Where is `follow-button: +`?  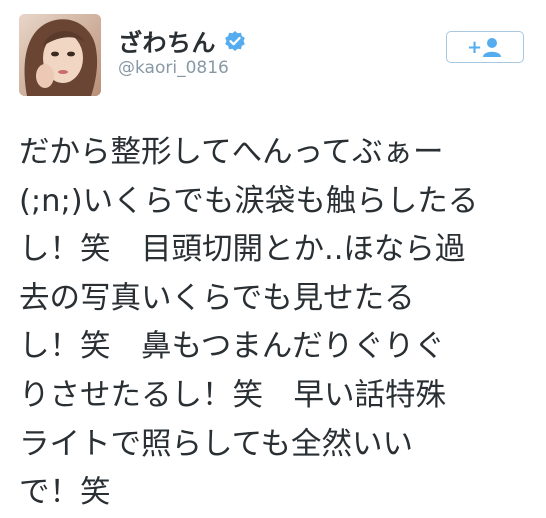
follow-button: + is located at coordinates (485, 47).